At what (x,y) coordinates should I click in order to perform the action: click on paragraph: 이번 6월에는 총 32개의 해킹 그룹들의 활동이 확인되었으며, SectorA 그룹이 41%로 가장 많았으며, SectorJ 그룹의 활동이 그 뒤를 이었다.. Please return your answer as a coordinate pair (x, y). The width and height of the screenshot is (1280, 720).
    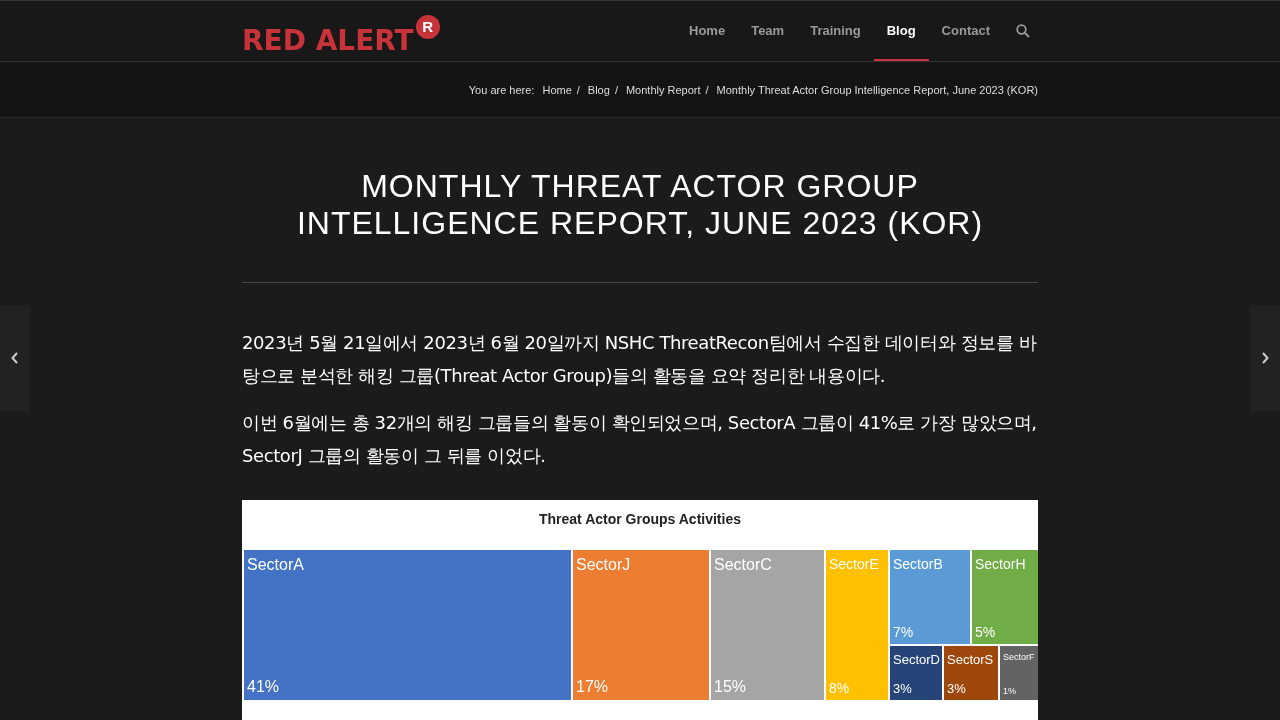
    Looking at the image, I should click on (640, 439).